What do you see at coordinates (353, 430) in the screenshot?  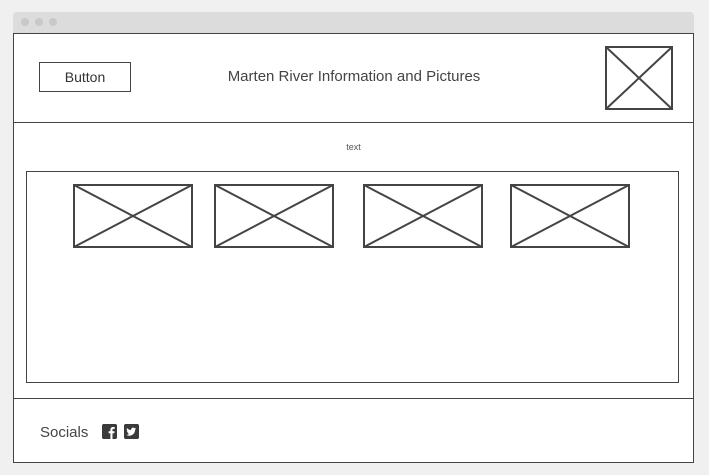 I see `footer: Socials` at bounding box center [353, 430].